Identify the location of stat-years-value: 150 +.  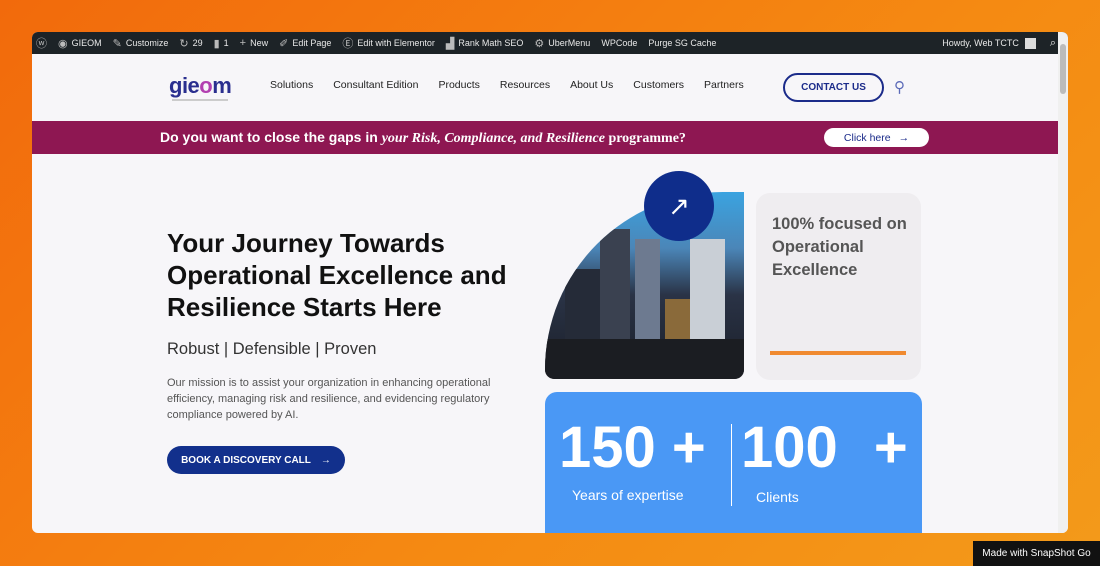
(632, 447).